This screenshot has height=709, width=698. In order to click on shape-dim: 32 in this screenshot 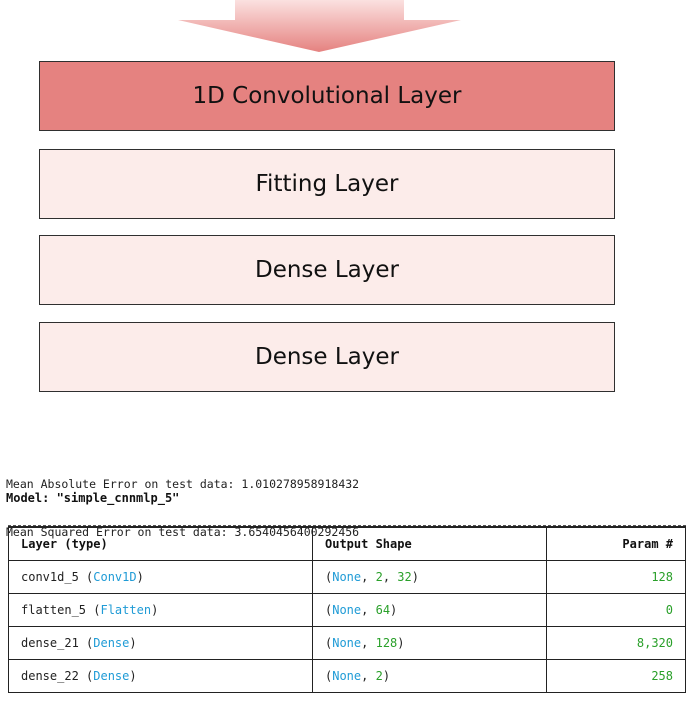, I will do `click(404, 577)`.